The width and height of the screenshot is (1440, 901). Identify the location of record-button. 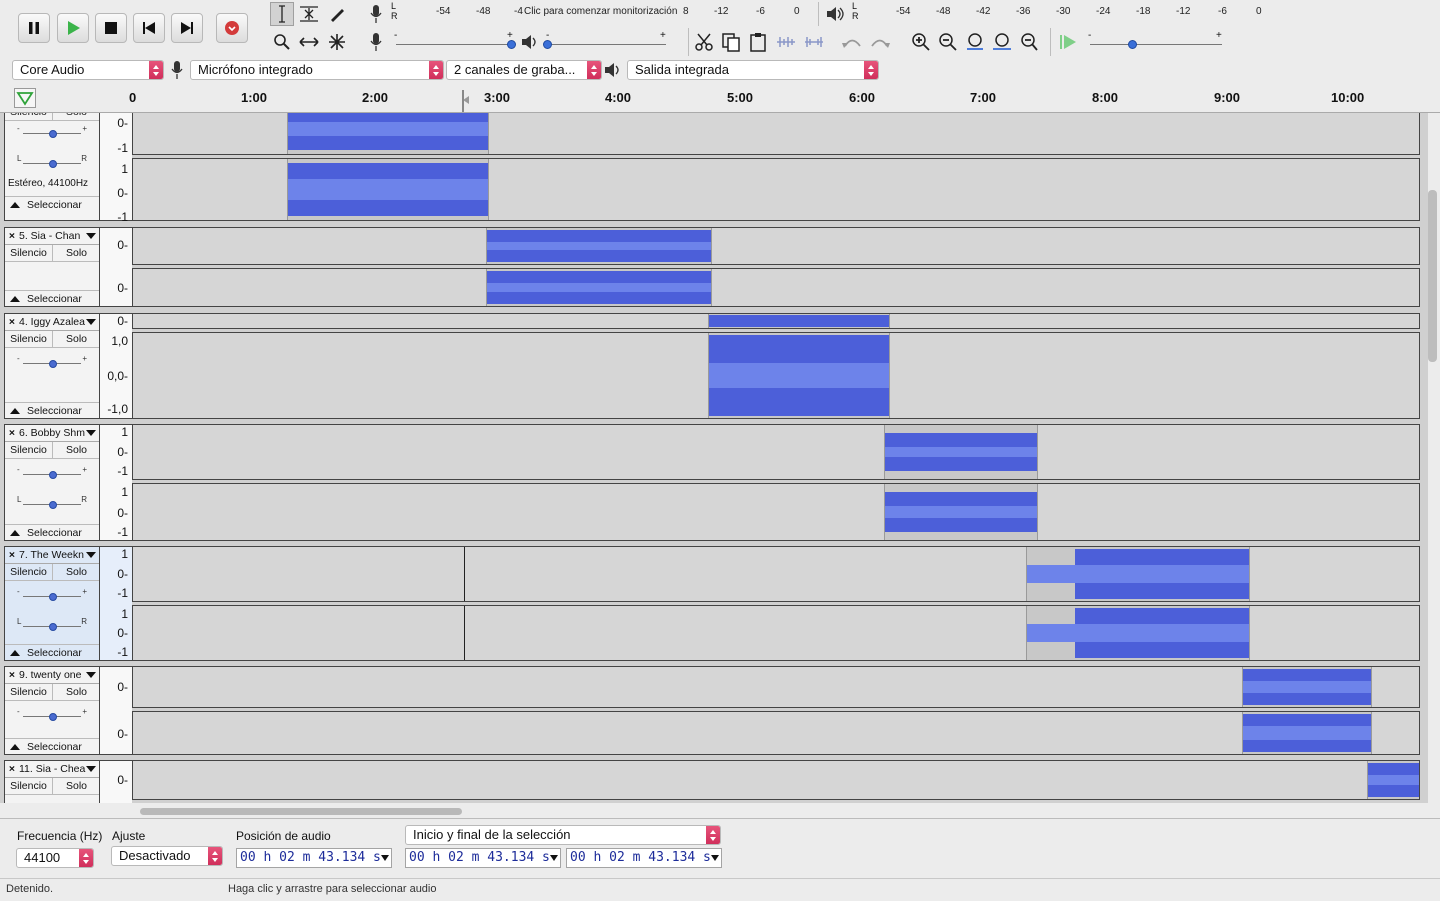
(232, 28).